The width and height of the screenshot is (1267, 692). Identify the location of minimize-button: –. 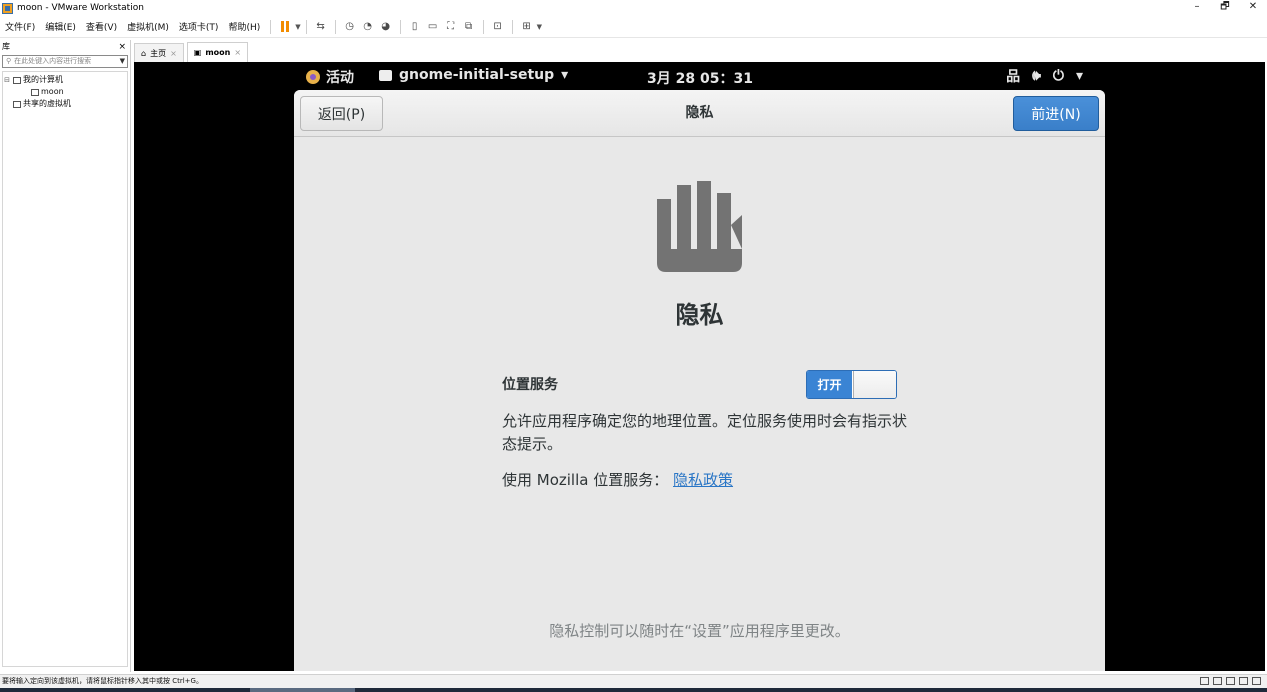
(1197, 8).